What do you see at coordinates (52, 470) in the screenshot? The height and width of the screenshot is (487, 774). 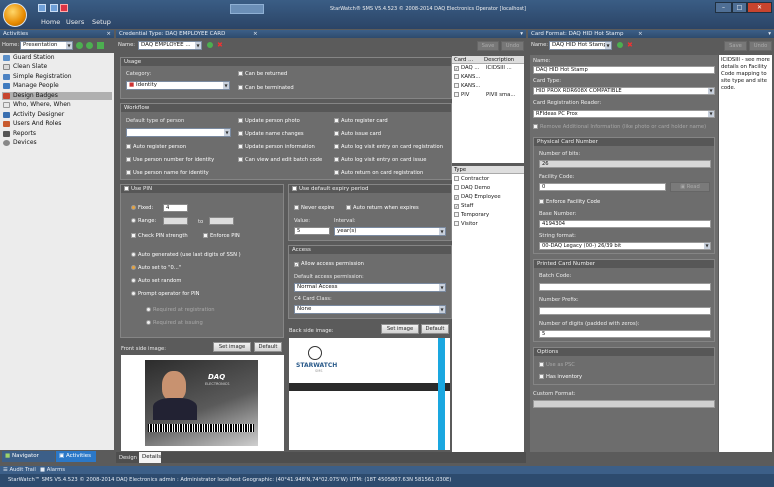 I see `alarms-tab: ■ Alarms` at bounding box center [52, 470].